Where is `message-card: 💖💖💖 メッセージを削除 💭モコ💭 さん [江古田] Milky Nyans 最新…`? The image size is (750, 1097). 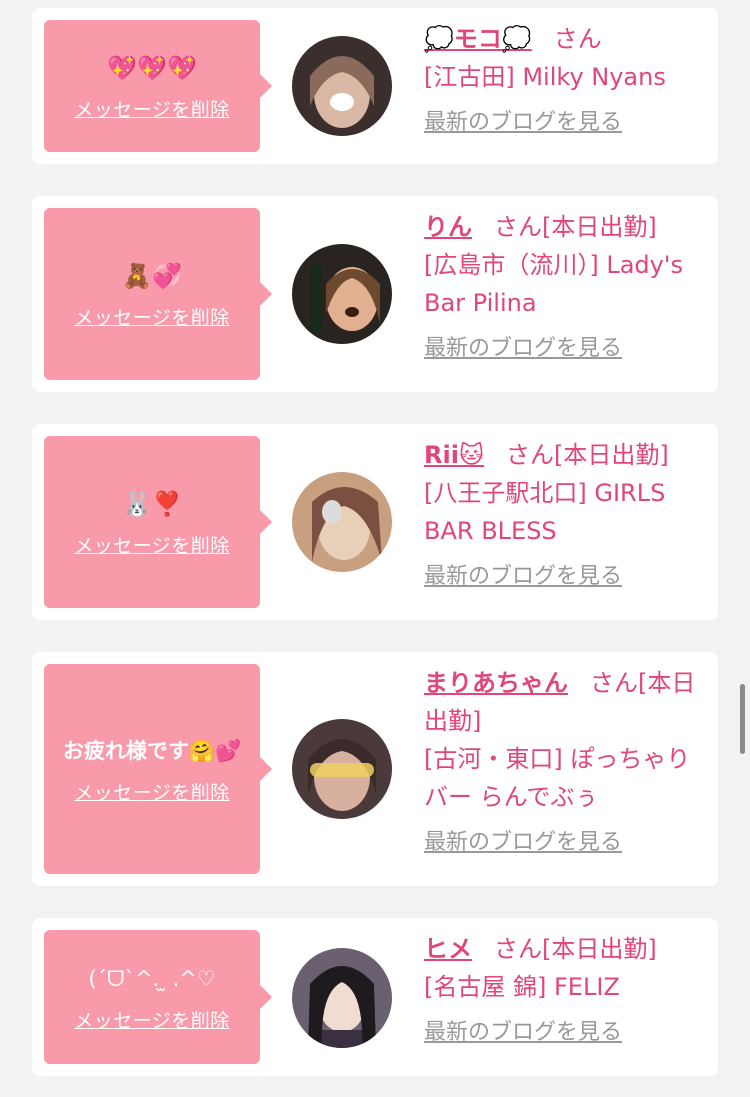 message-card: 💖💖💖 メッセージを削除 💭モコ💭 さん [江古田] Milky Nyans 最新… is located at coordinates (375, 86).